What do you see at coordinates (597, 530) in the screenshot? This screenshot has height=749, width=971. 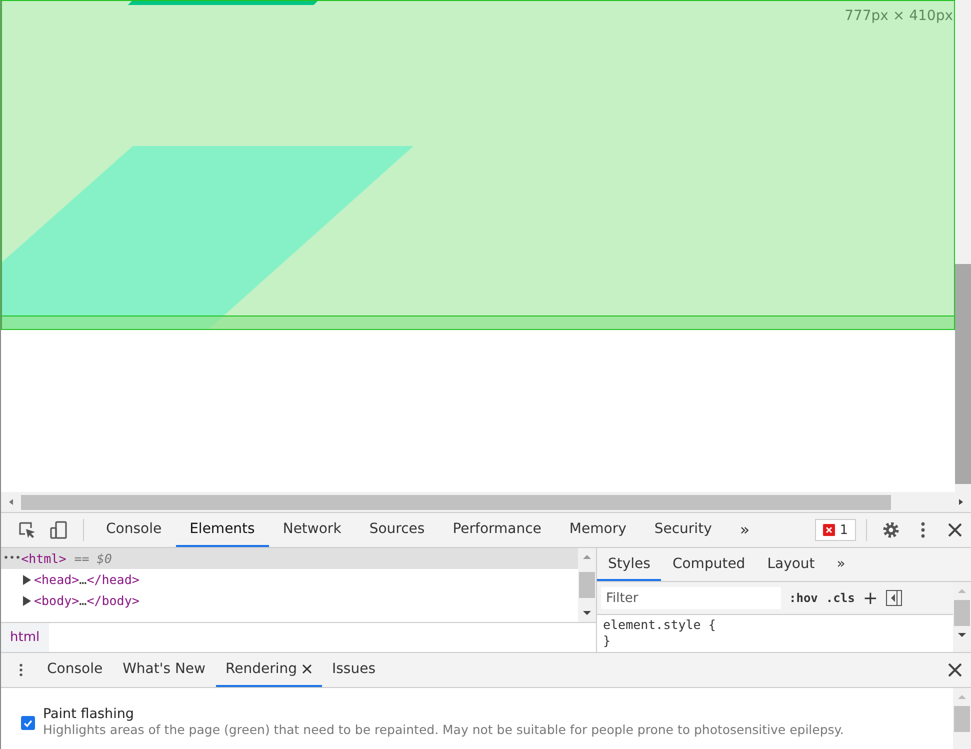 I see `panel-tab: Memory` at bounding box center [597, 530].